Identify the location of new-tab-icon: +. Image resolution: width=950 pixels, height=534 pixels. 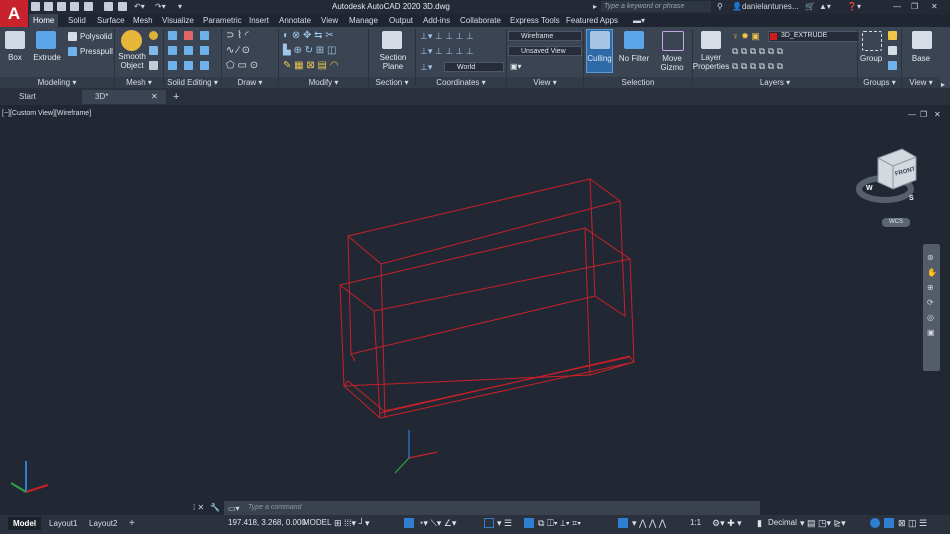
(176, 97).